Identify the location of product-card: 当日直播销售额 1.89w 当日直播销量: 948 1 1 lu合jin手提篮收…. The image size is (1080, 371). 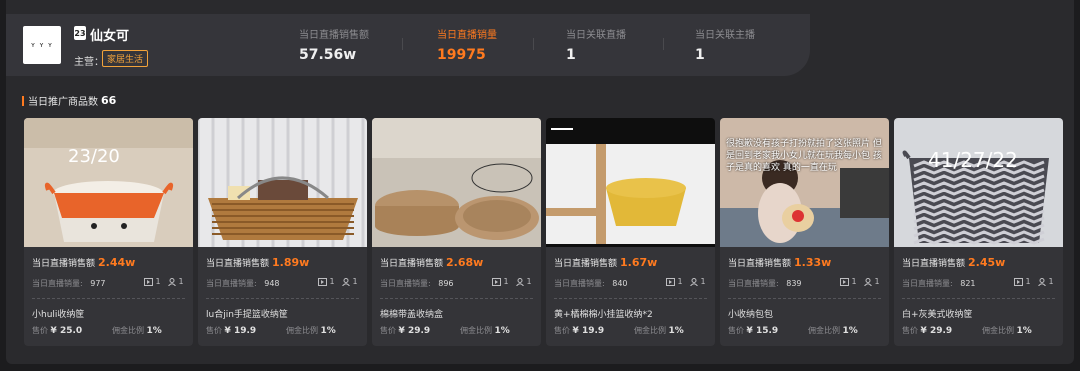
(282, 232).